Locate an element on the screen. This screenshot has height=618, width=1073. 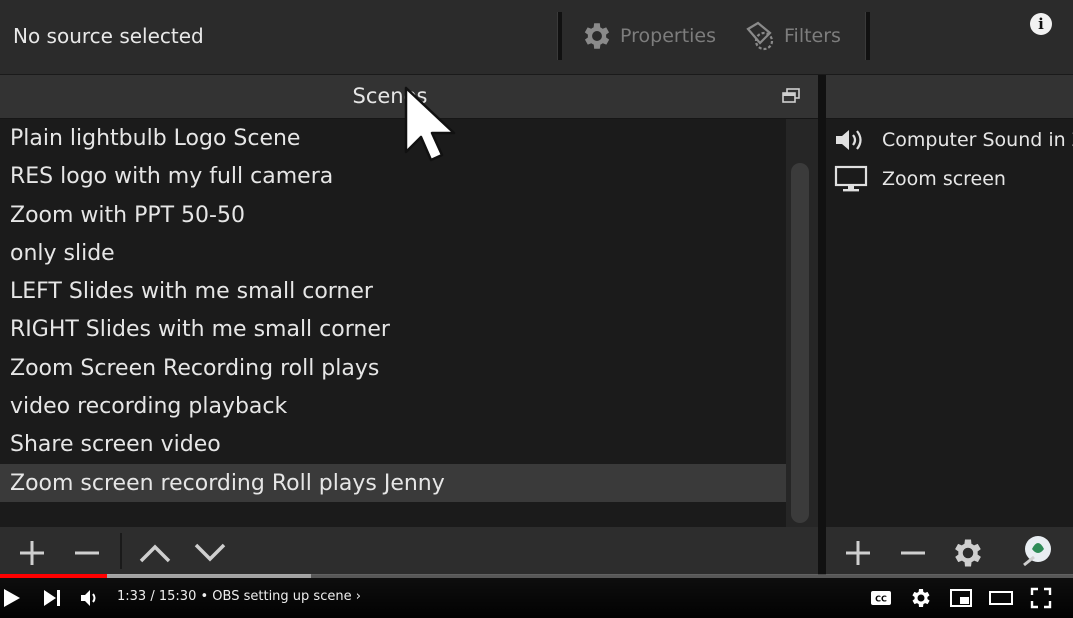
source-item: Computer Sound in Zoom is located at coordinates (949, 140).